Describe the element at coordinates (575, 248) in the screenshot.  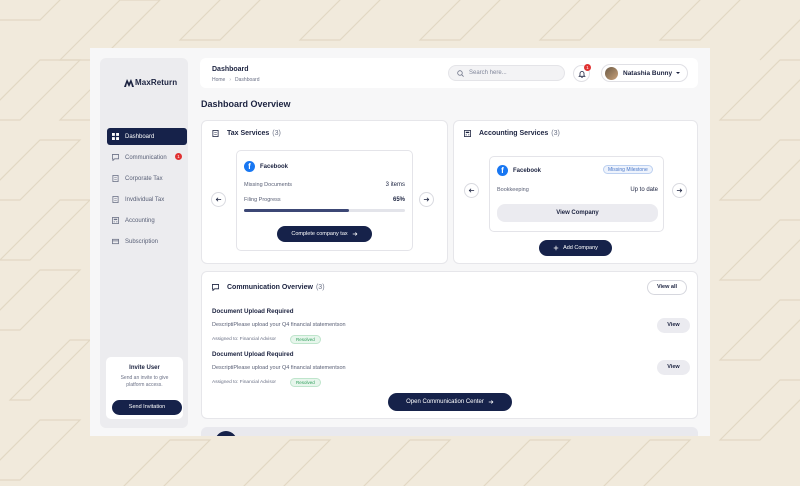
I see `add-company-button: Add Company` at that location.